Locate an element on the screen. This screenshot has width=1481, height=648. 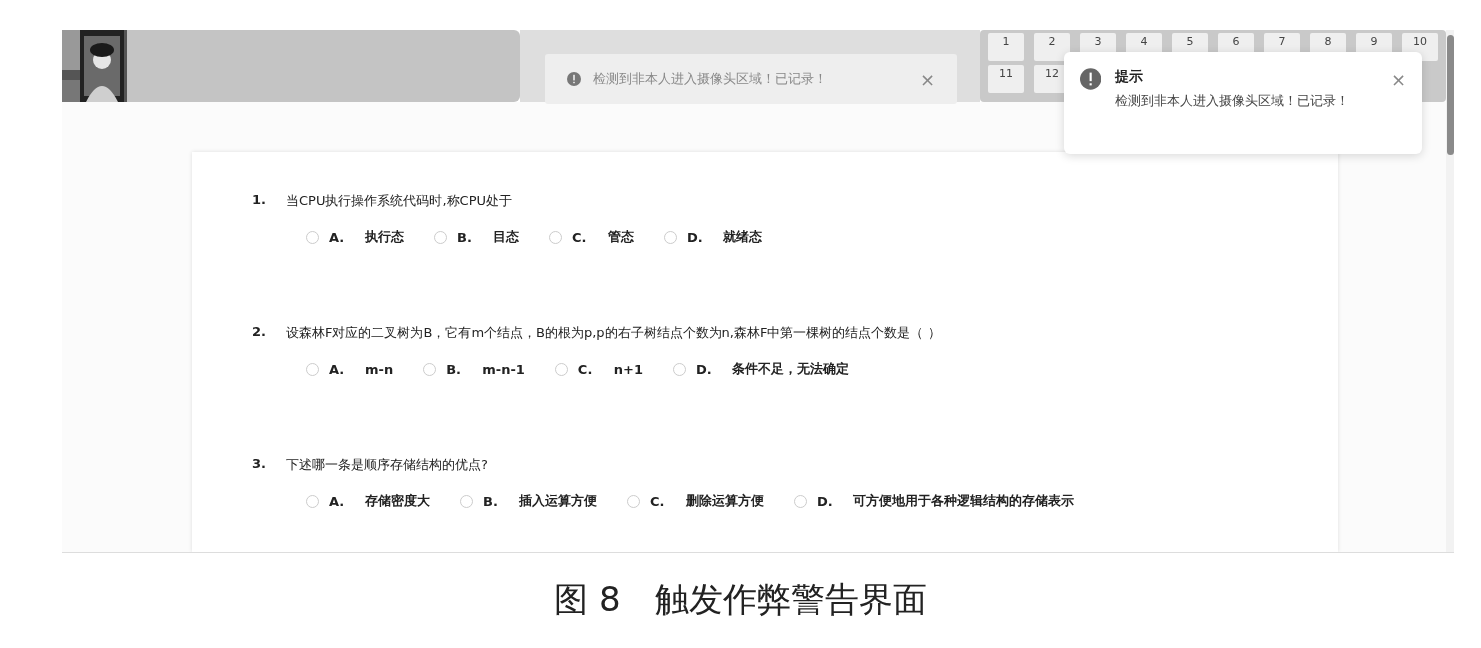
question-number: 3. is located at coordinates (259, 464).